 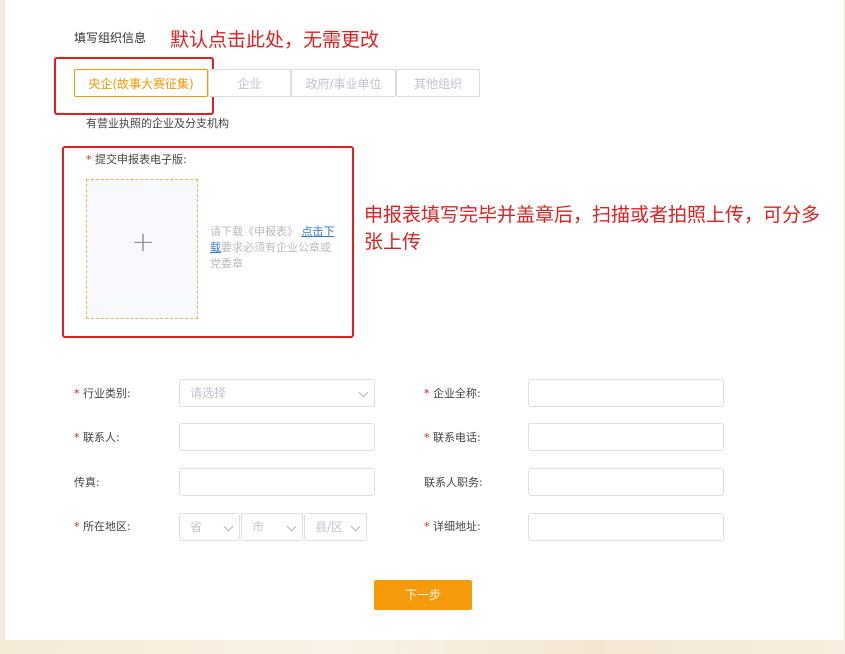 I want to click on tab-government: 政府/事业单位, so click(x=343, y=83).